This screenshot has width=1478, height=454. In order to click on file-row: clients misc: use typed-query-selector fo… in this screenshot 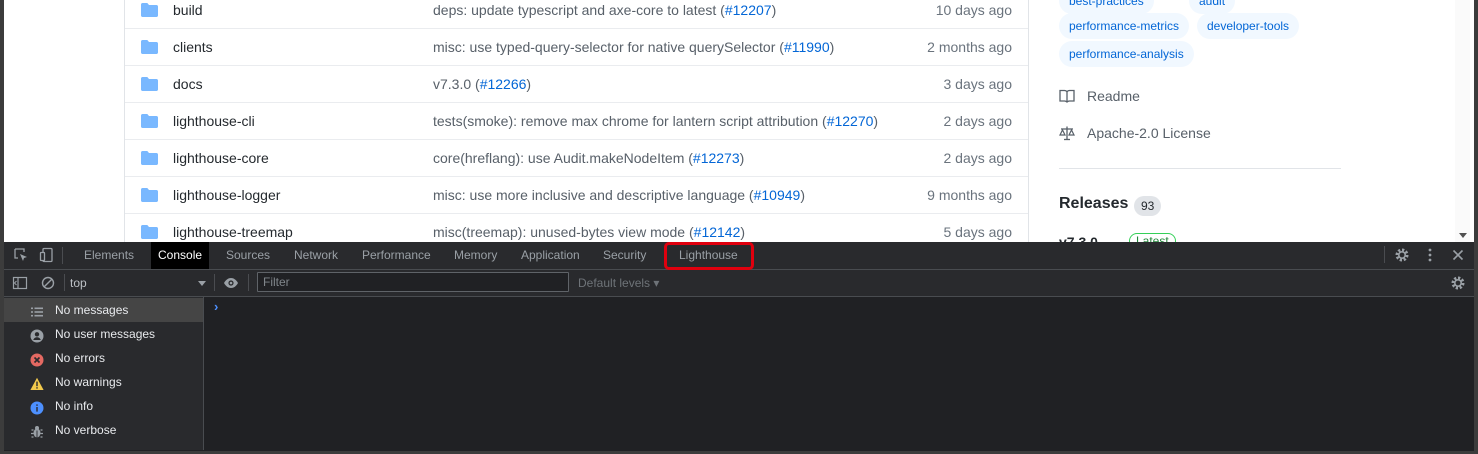, I will do `click(576, 46)`.